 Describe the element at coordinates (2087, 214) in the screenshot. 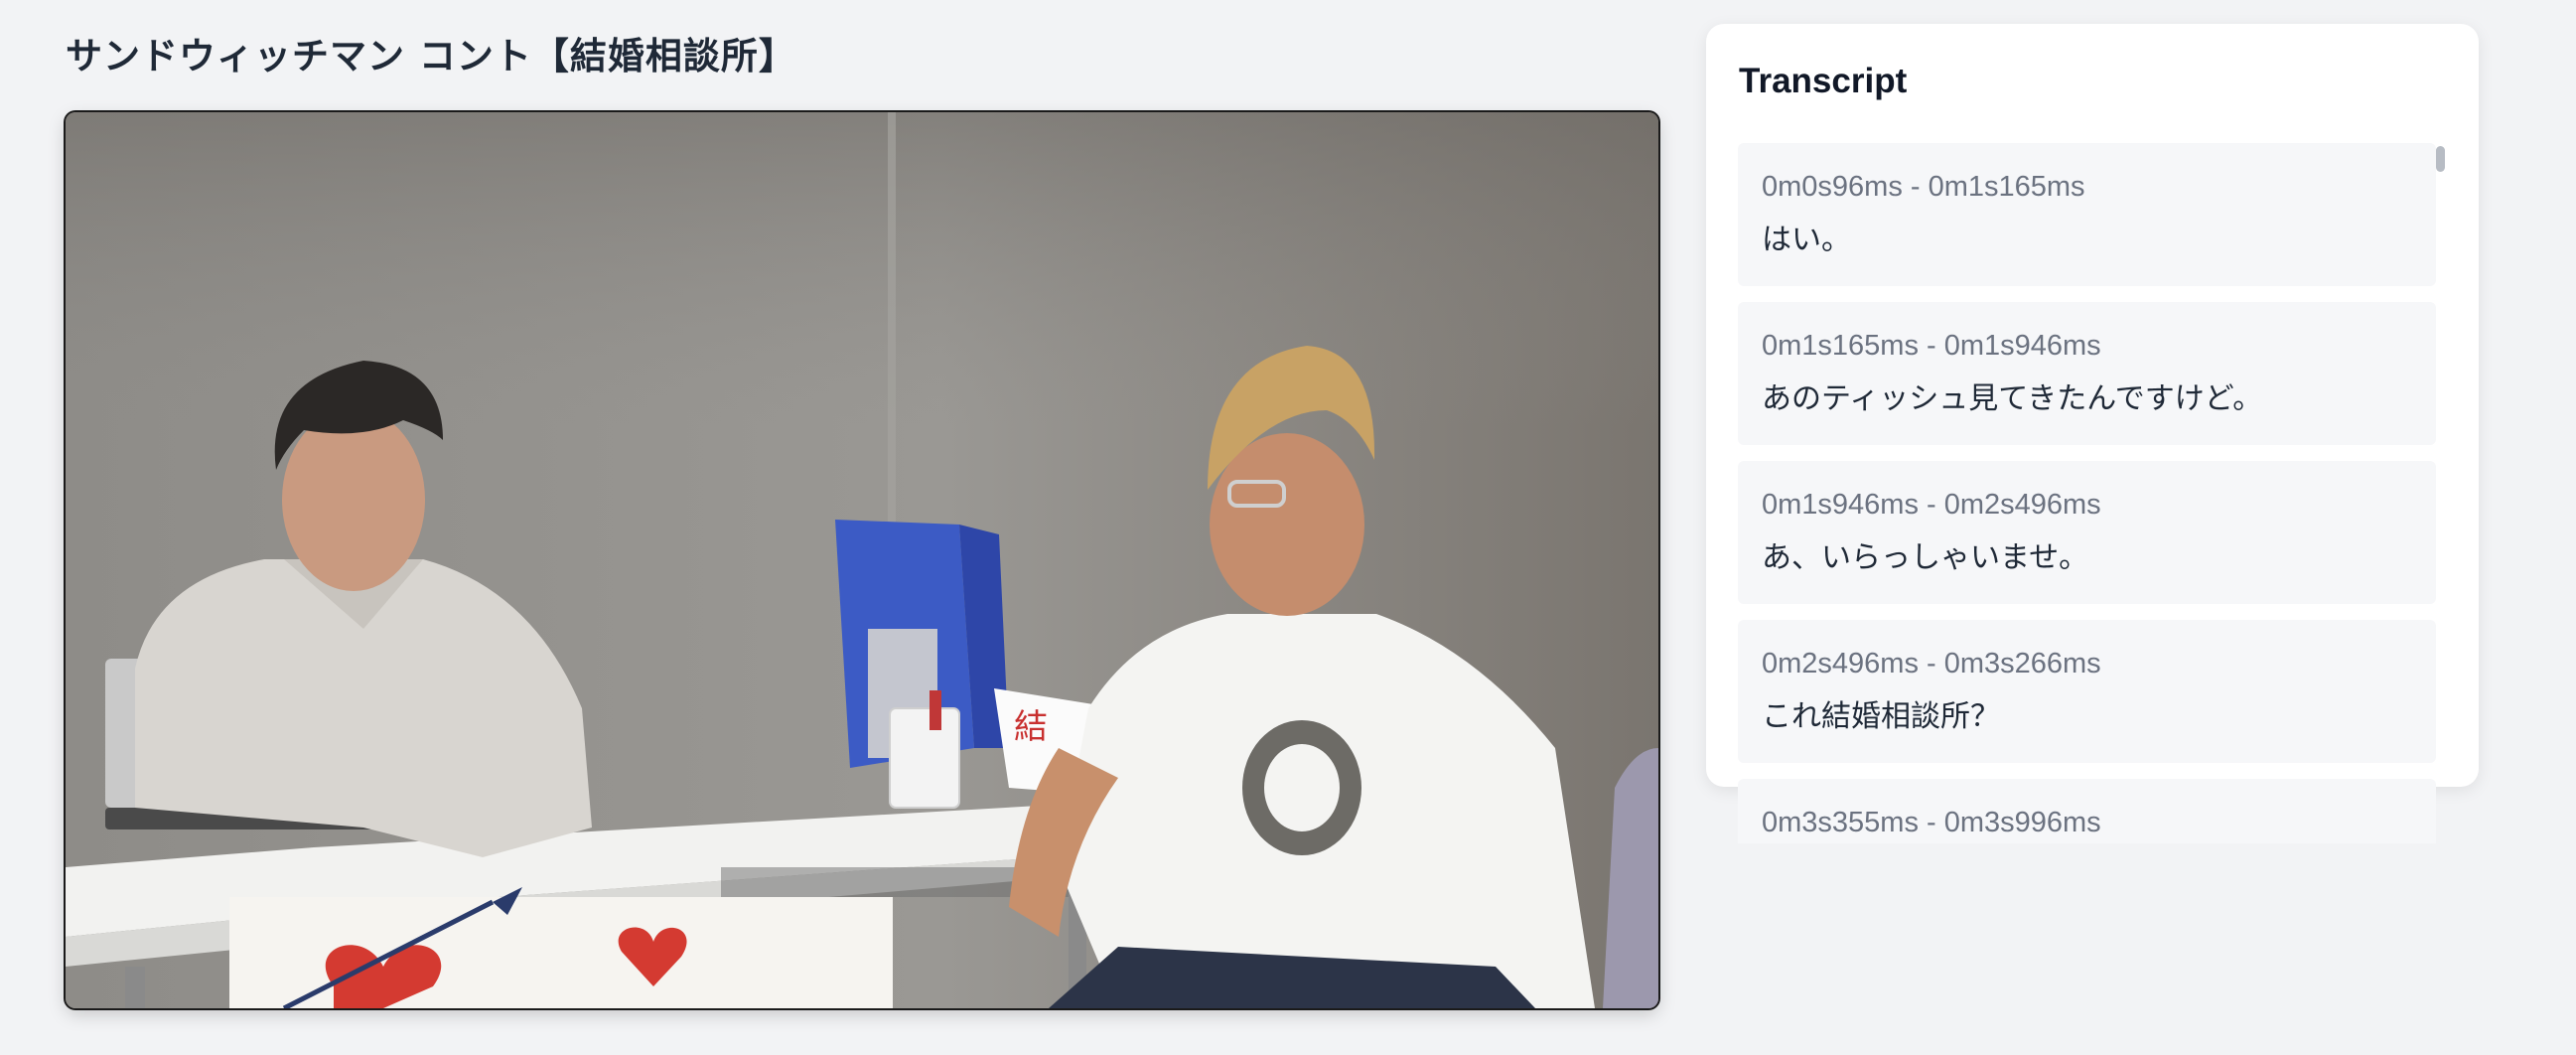

I see `transcript-segment: 0m0s96ms - 0m1s165ms はい。` at that location.